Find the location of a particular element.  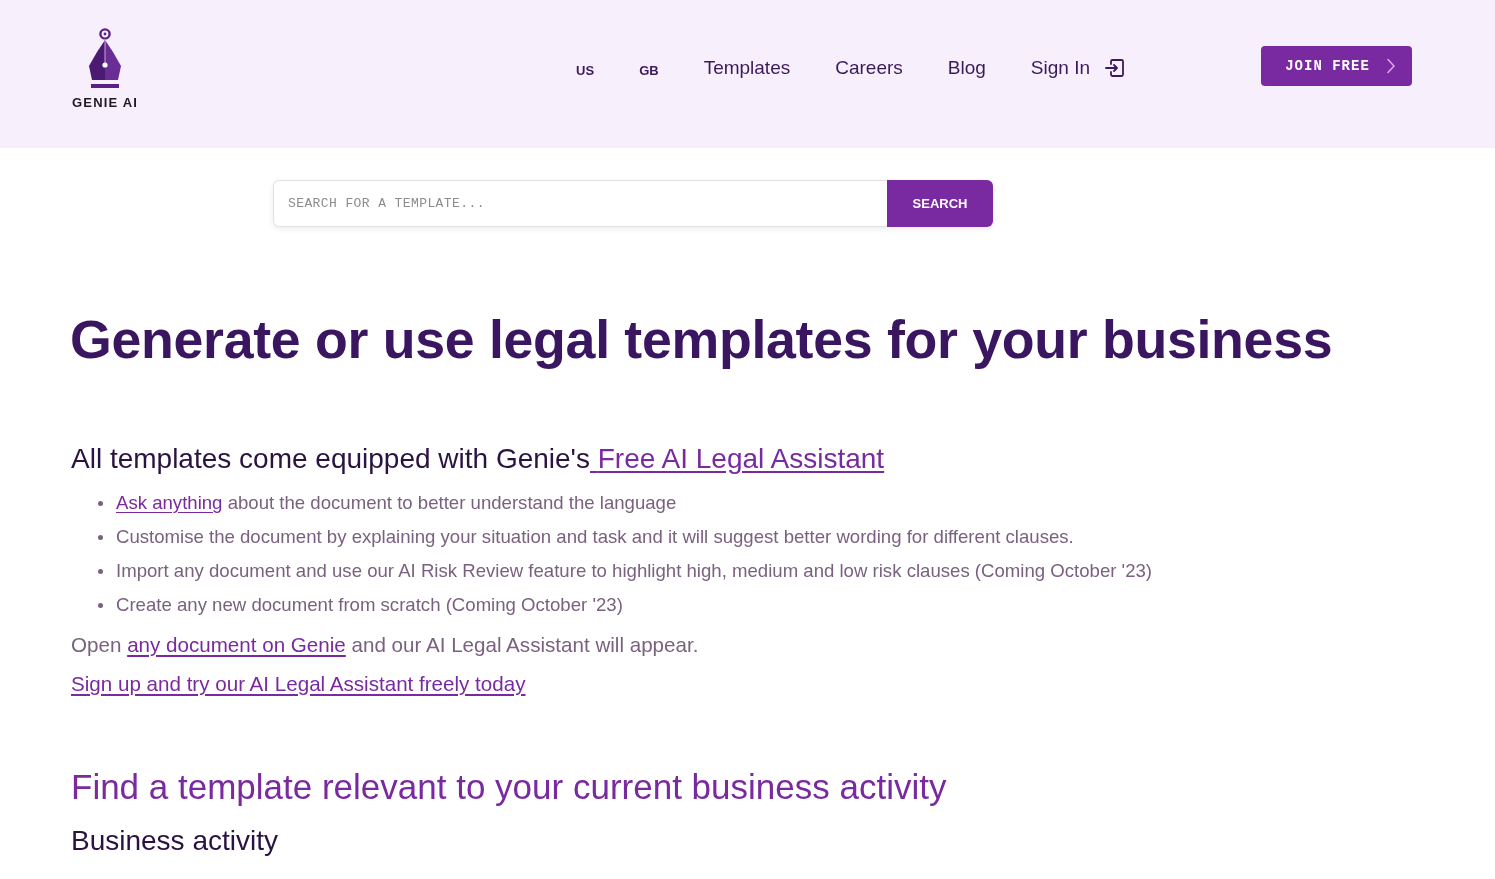

bullet-text: Create any new document from scratch (Coming October '23) is located at coordinates (369, 605).